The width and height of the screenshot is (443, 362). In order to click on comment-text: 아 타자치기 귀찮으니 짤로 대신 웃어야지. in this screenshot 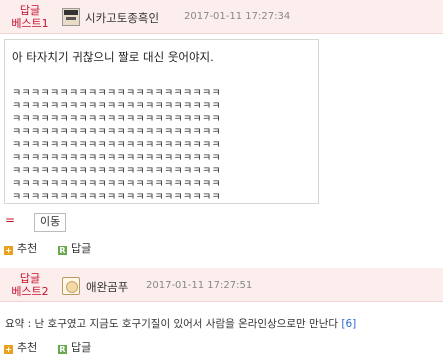, I will do `click(113, 57)`.